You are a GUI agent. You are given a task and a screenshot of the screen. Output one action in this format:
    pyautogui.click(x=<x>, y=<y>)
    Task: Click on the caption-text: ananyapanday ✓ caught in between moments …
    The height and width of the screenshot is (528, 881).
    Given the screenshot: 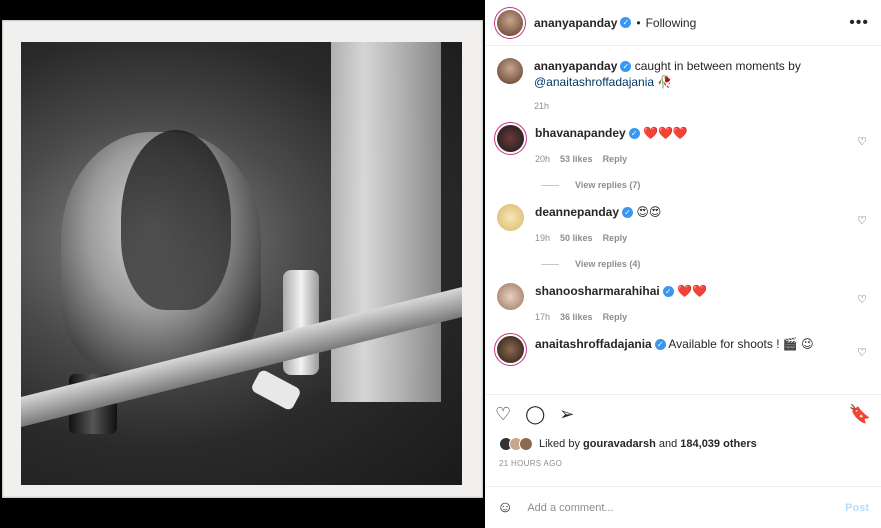 What is the action you would take?
    pyautogui.click(x=667, y=74)
    